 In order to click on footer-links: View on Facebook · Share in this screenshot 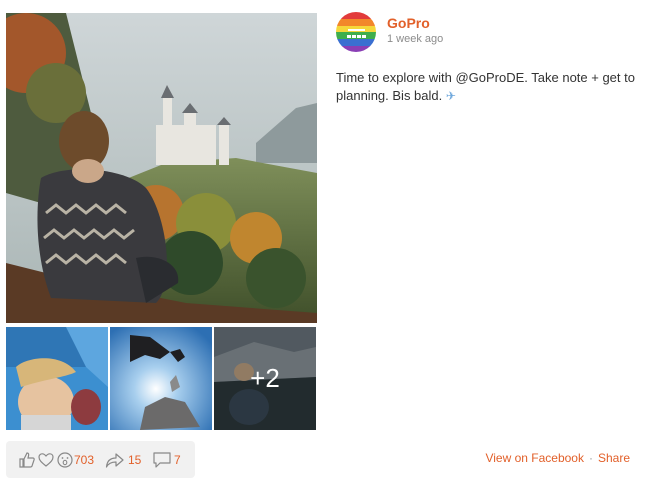, I will do `click(557, 458)`.